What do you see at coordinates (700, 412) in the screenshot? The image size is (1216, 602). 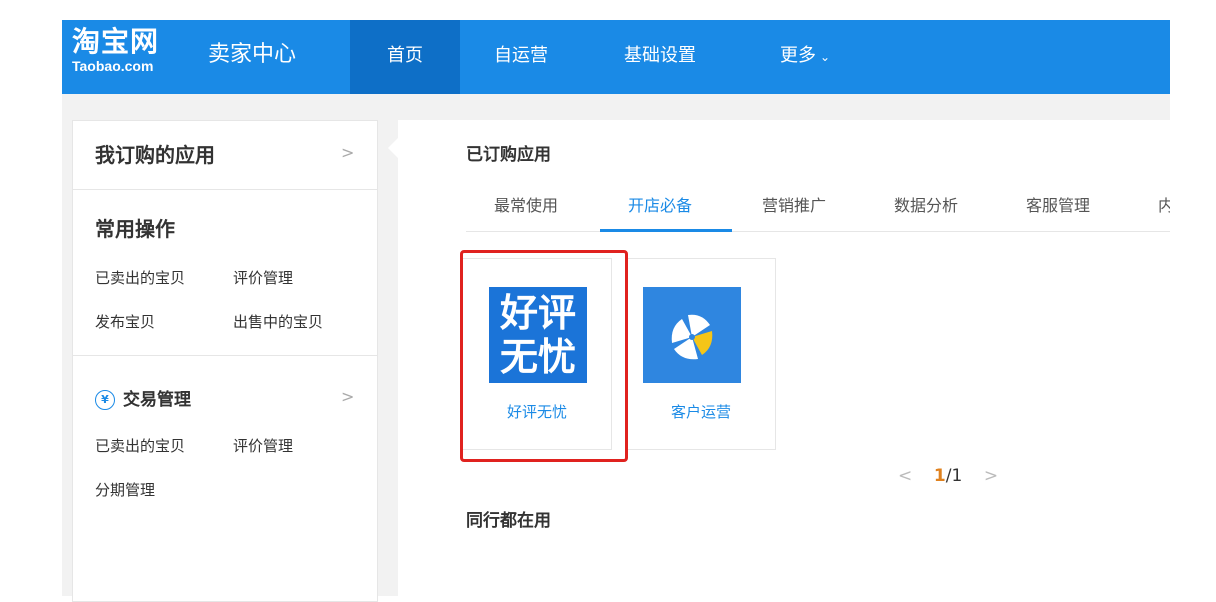 I see `app-name: 客户运营` at bounding box center [700, 412].